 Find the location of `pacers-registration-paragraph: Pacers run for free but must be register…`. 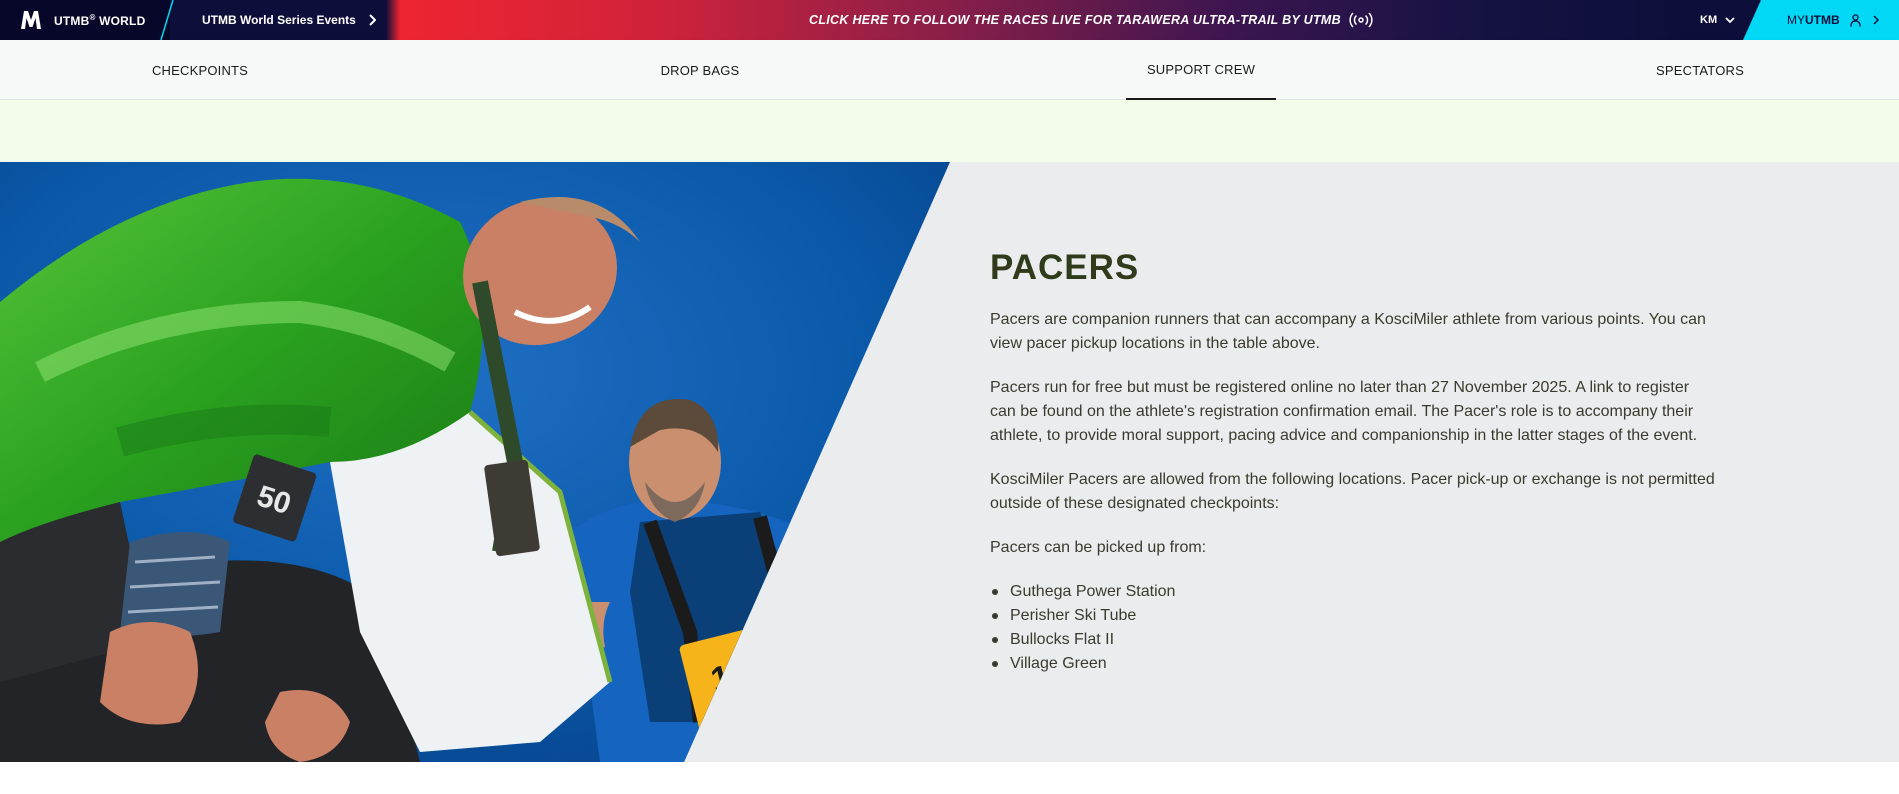

pacers-registration-paragraph: Pacers run for free but must be register… is located at coordinates (1344, 411).